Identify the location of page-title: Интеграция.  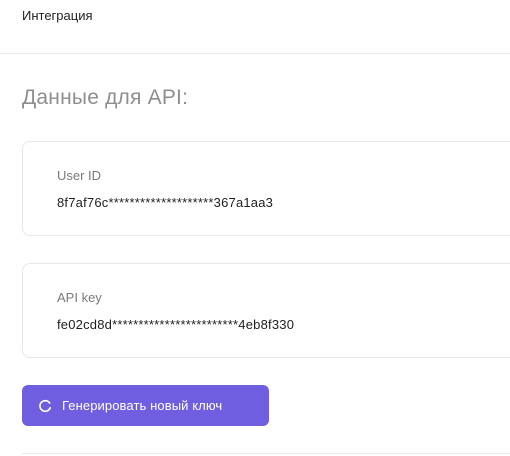
(57, 15).